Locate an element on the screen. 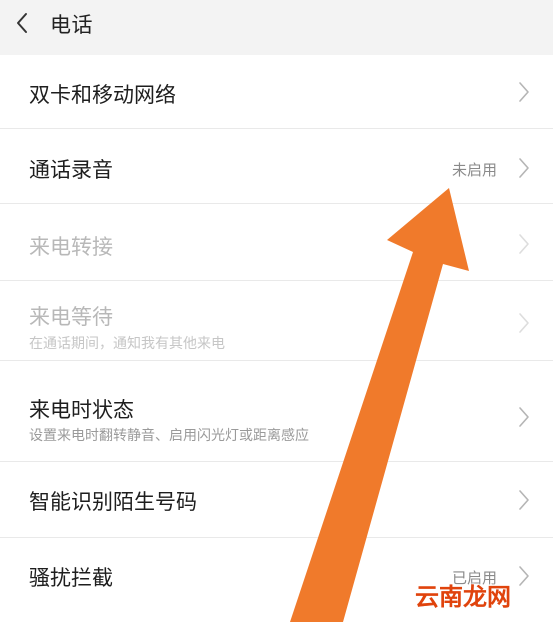 The image size is (553, 622). page-title: 电话 is located at coordinates (71, 25).